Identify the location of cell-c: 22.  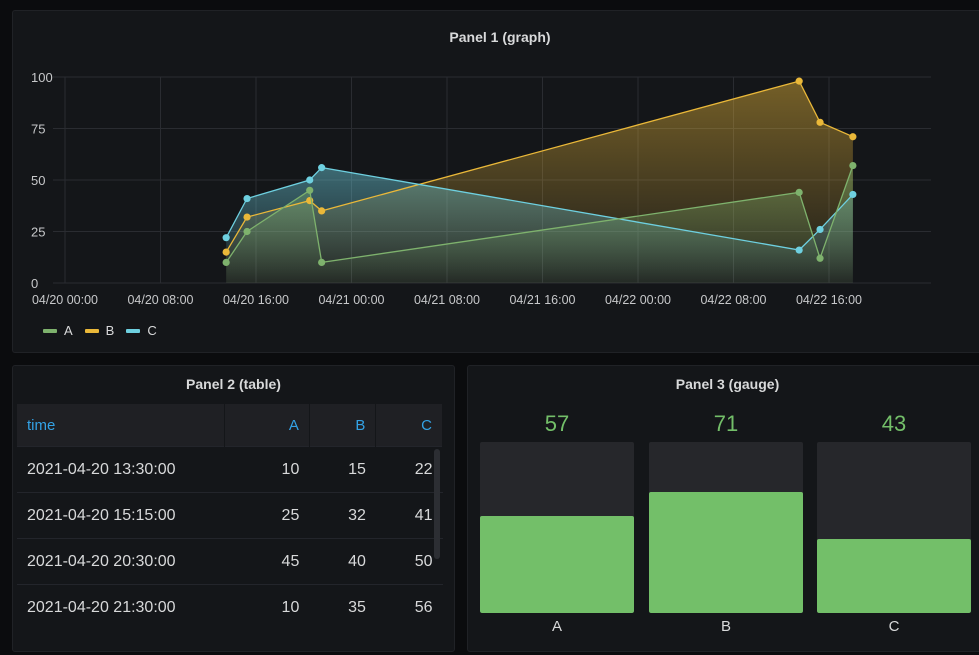
(409, 469).